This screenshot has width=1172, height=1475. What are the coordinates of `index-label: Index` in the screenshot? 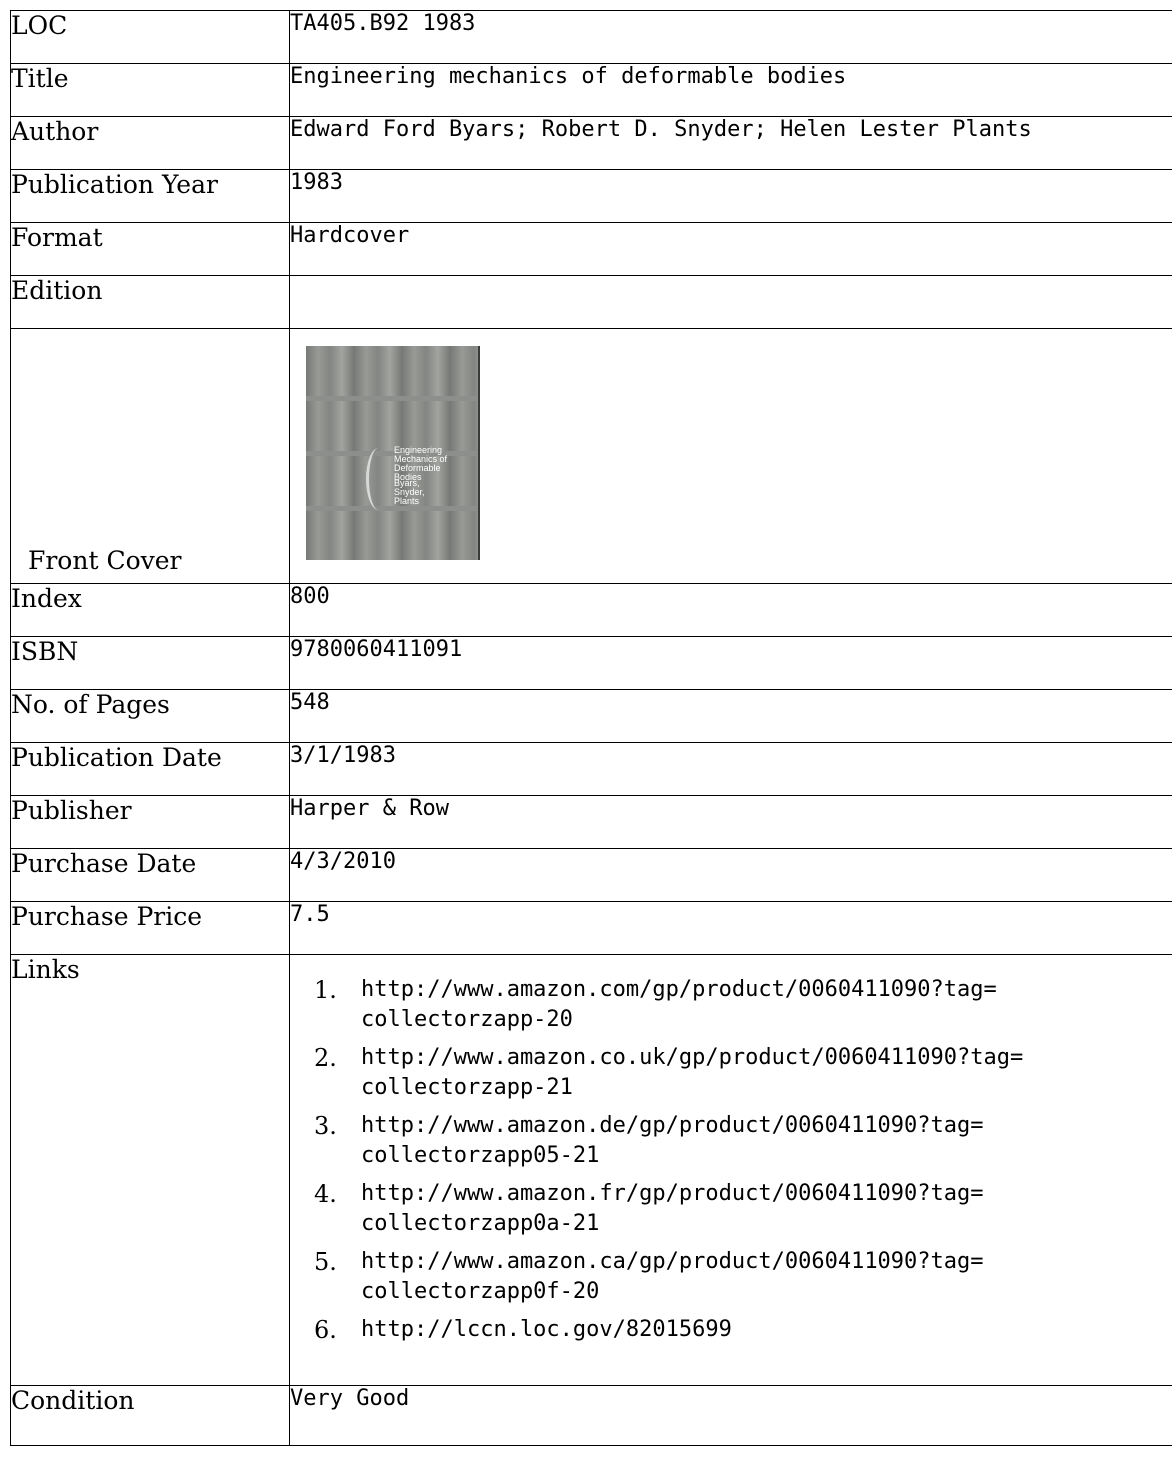 It's located at (150, 610).